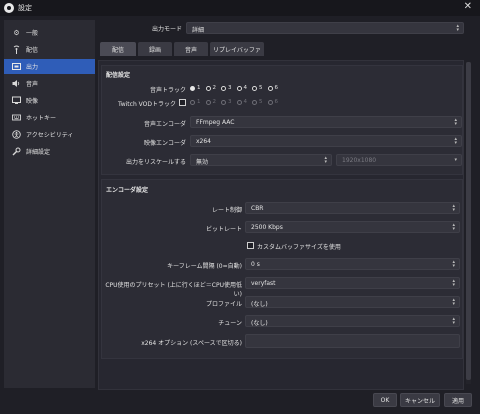  Describe the element at coordinates (16, 66) in the screenshot. I see `output-icon` at that location.